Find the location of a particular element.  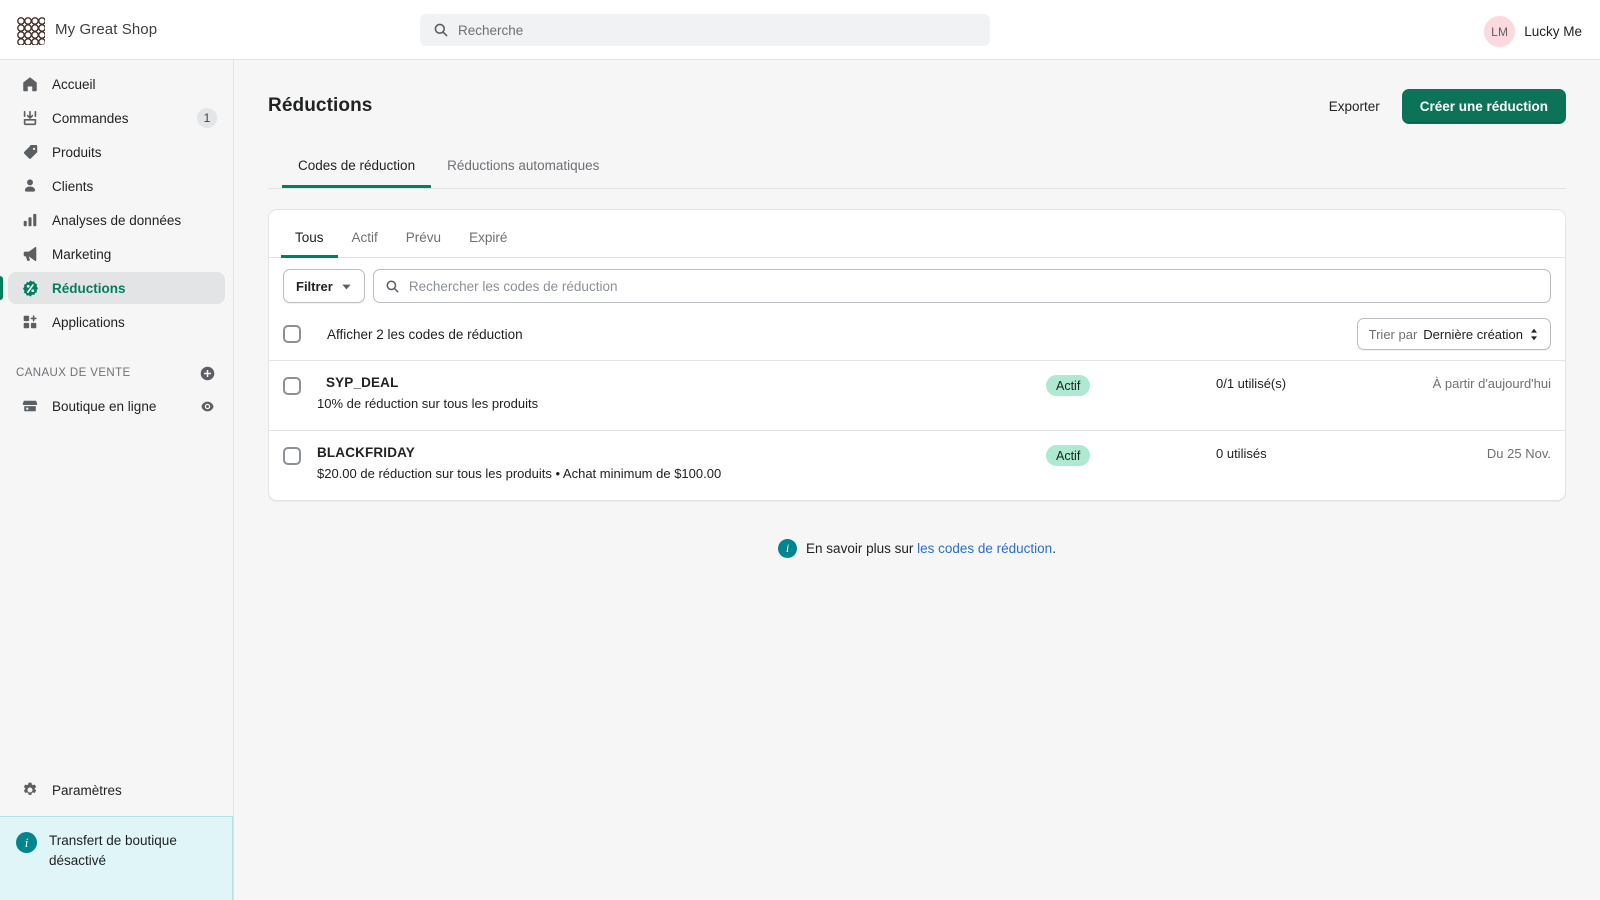

sidebar-item-accueil: Accueil is located at coordinates (116, 84).